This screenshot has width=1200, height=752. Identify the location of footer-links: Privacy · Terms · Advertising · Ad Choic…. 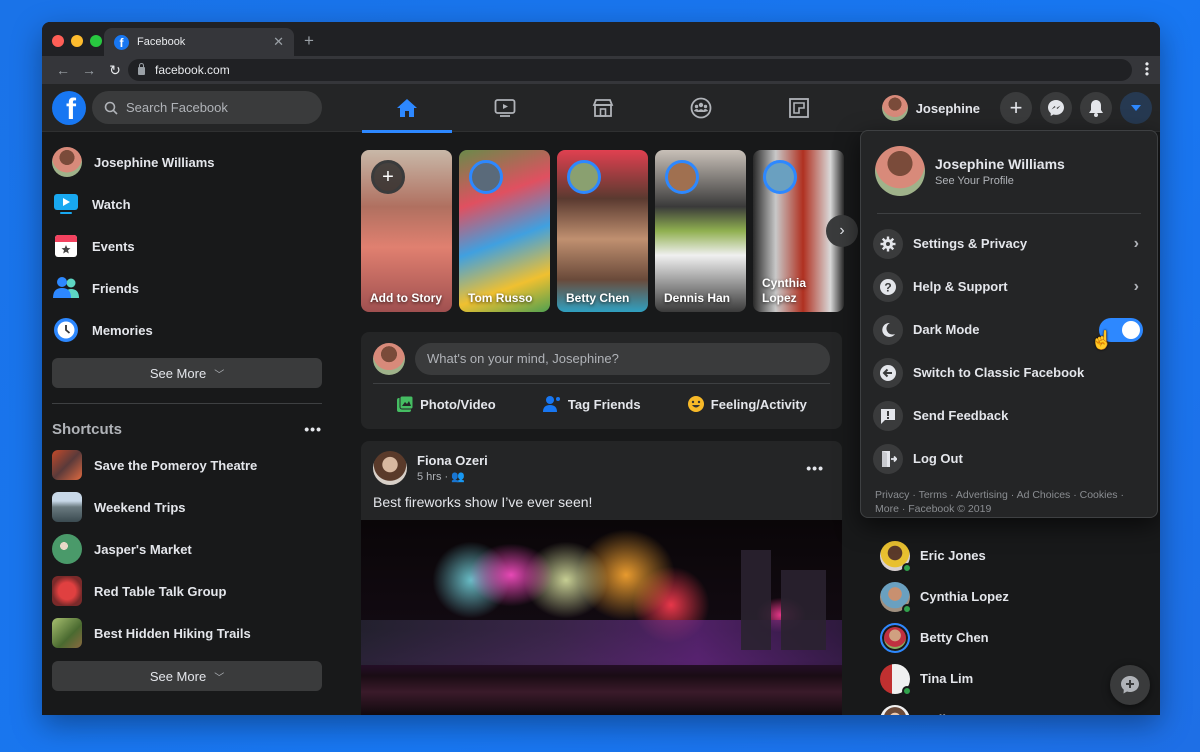
(1009, 502).